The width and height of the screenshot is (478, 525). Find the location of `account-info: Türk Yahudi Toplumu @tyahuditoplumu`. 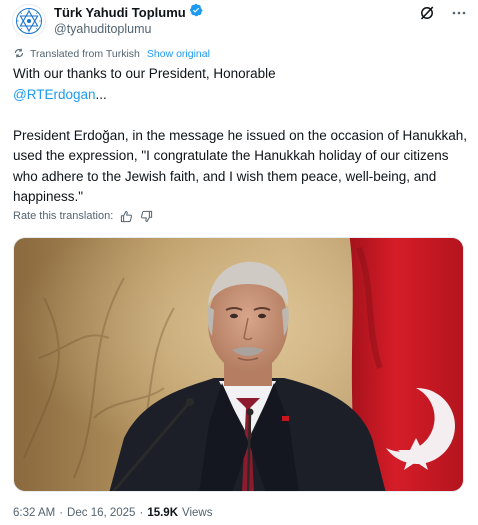

account-info: Türk Yahudi Toplumu @tyahuditoplumu is located at coordinates (128, 19).